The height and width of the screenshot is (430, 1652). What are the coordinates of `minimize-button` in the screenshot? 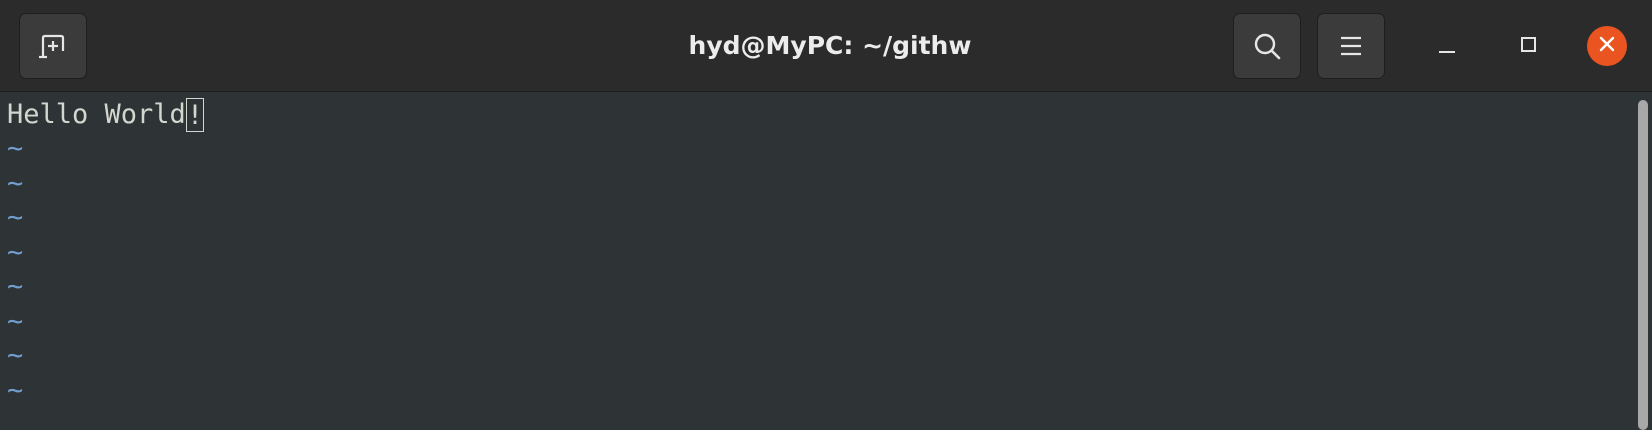 It's located at (1447, 46).